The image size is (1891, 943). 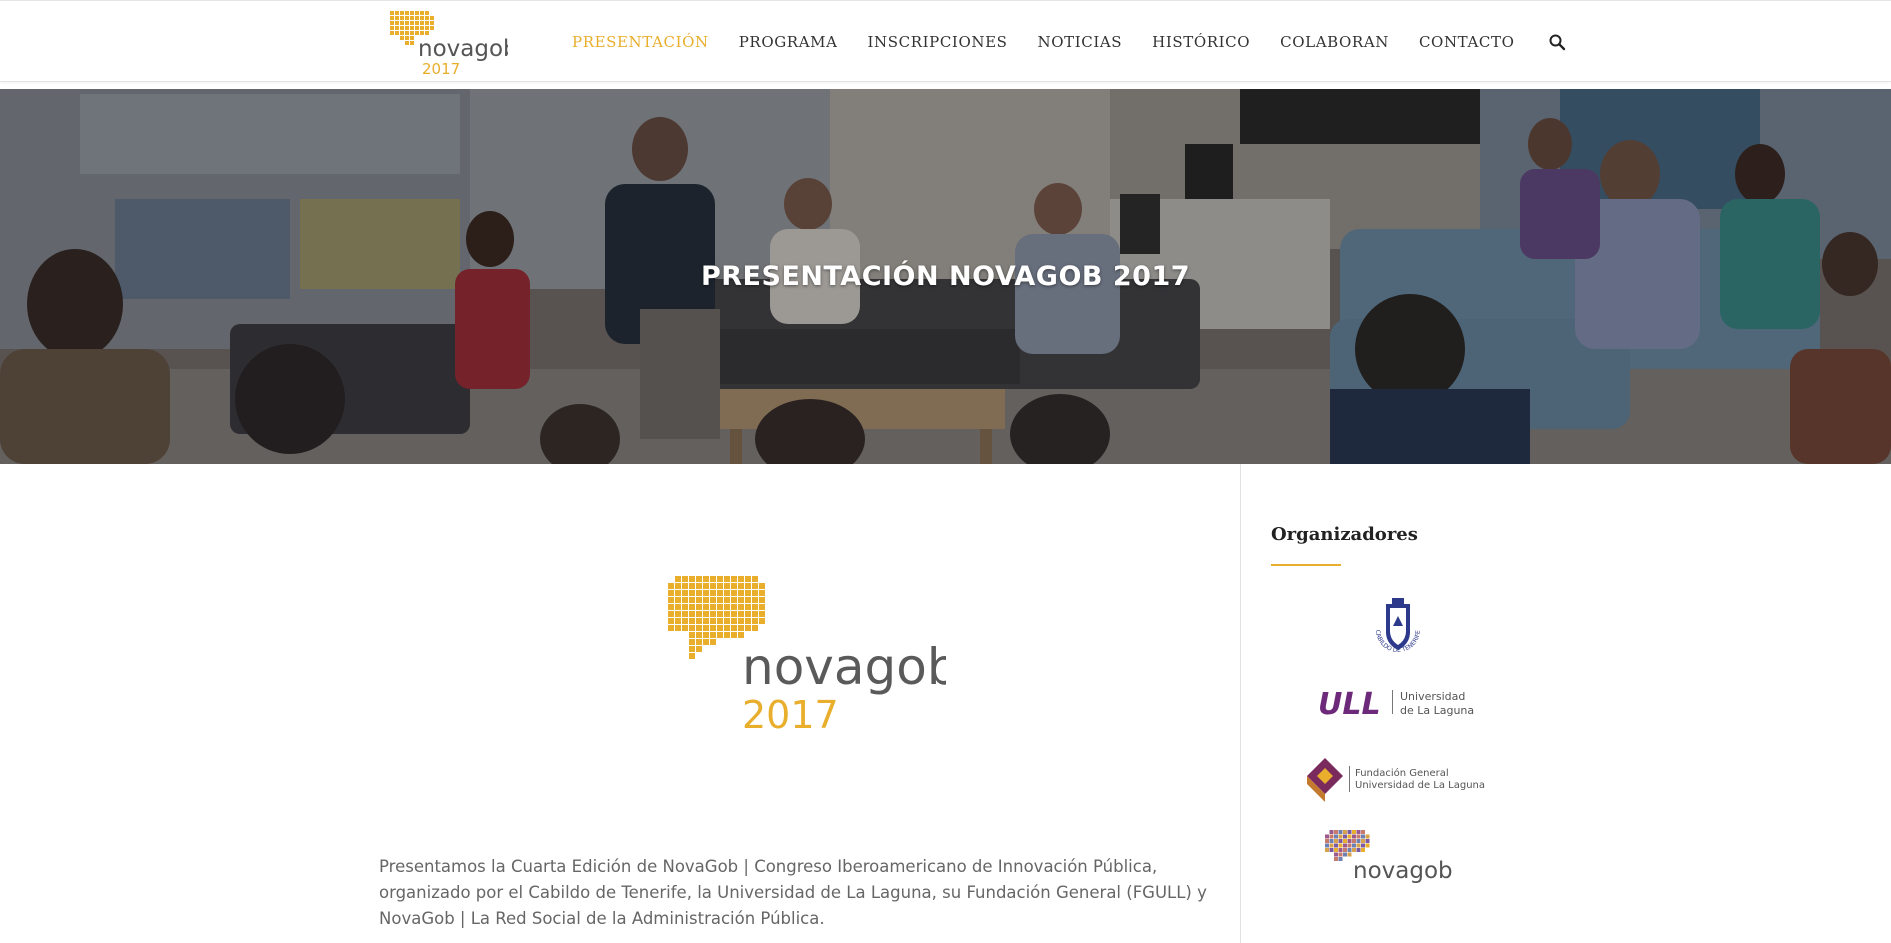 I want to click on nav-historico: HISTÓRICO, so click(x=1201, y=42).